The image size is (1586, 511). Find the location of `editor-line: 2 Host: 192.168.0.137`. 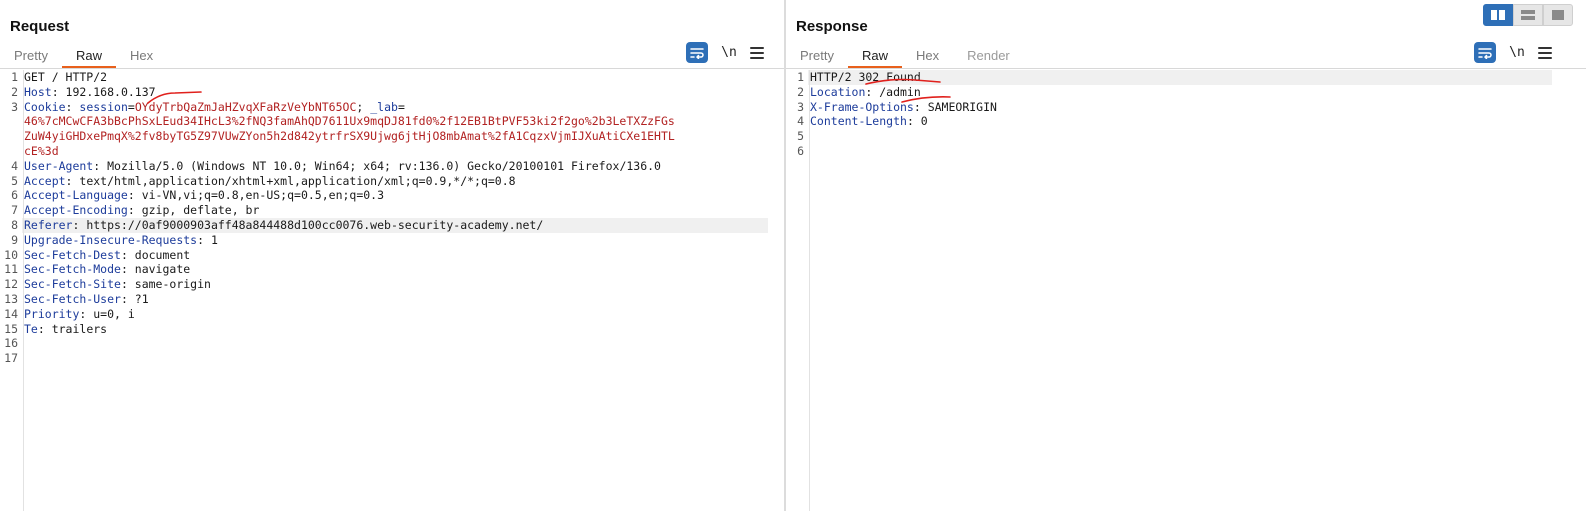

editor-line: 2 Host: 192.168.0.137 is located at coordinates (392, 92).